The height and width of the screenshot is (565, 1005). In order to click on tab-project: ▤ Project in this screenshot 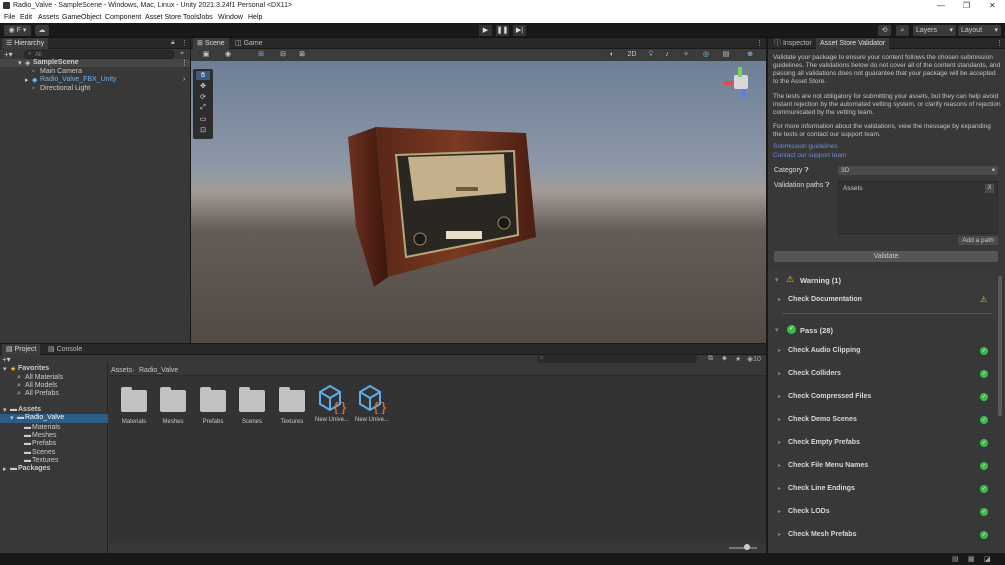, I will do `click(21, 349)`.